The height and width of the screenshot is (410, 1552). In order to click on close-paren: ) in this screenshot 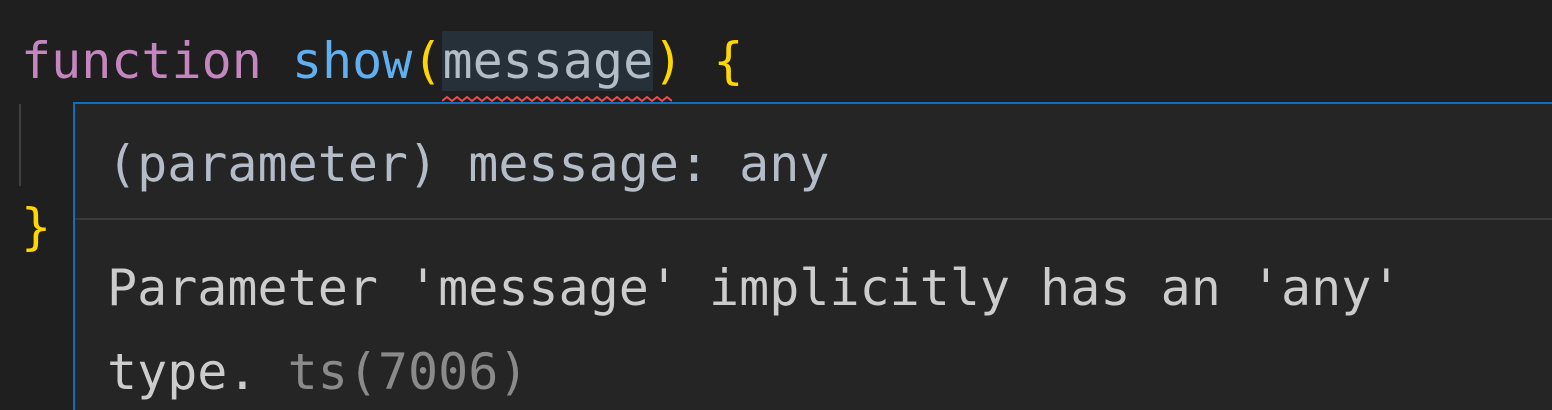, I will do `click(668, 61)`.